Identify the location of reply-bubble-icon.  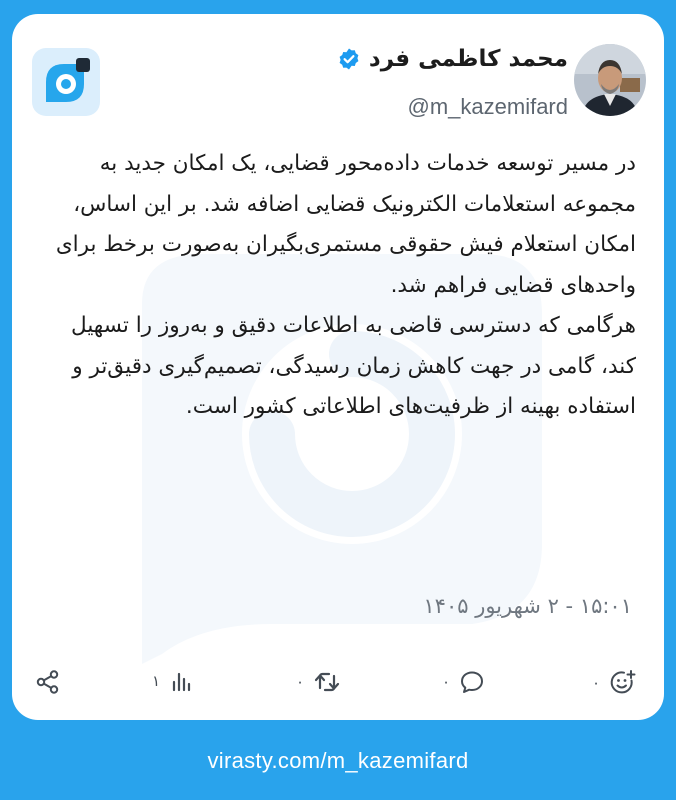
(472, 682).